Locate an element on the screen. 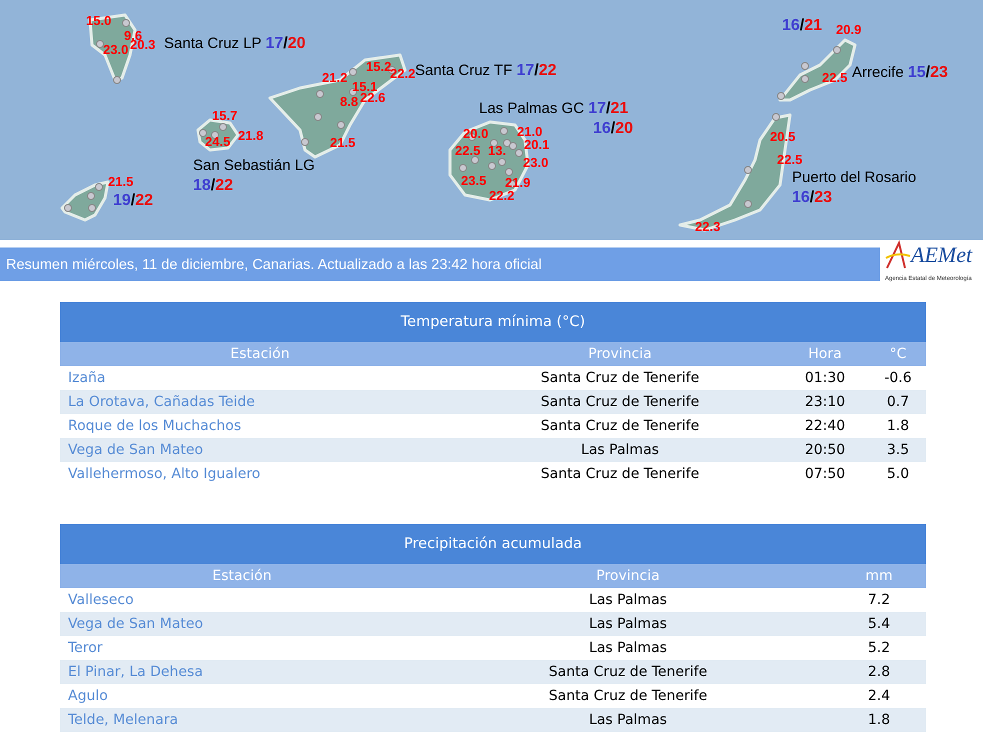 The image size is (983, 747). column-header: mm is located at coordinates (879, 576).